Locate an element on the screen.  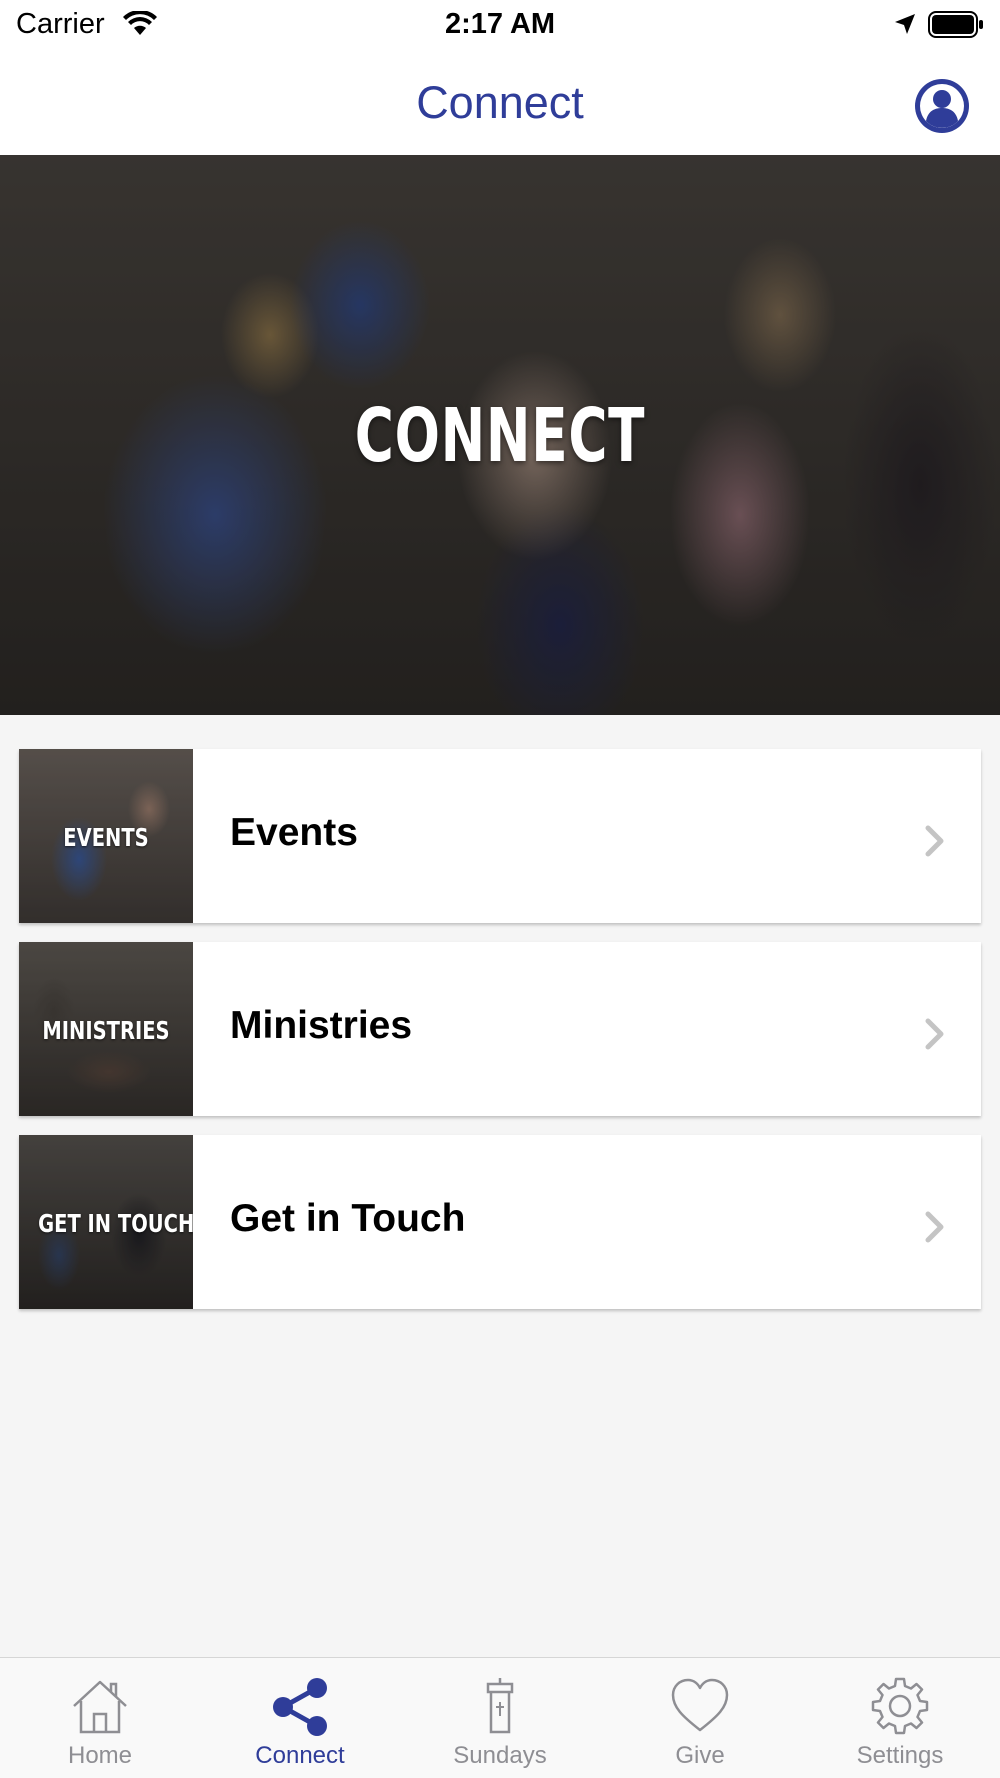
ministries-thumbnail: MINISTRIES is located at coordinates (106, 1029).